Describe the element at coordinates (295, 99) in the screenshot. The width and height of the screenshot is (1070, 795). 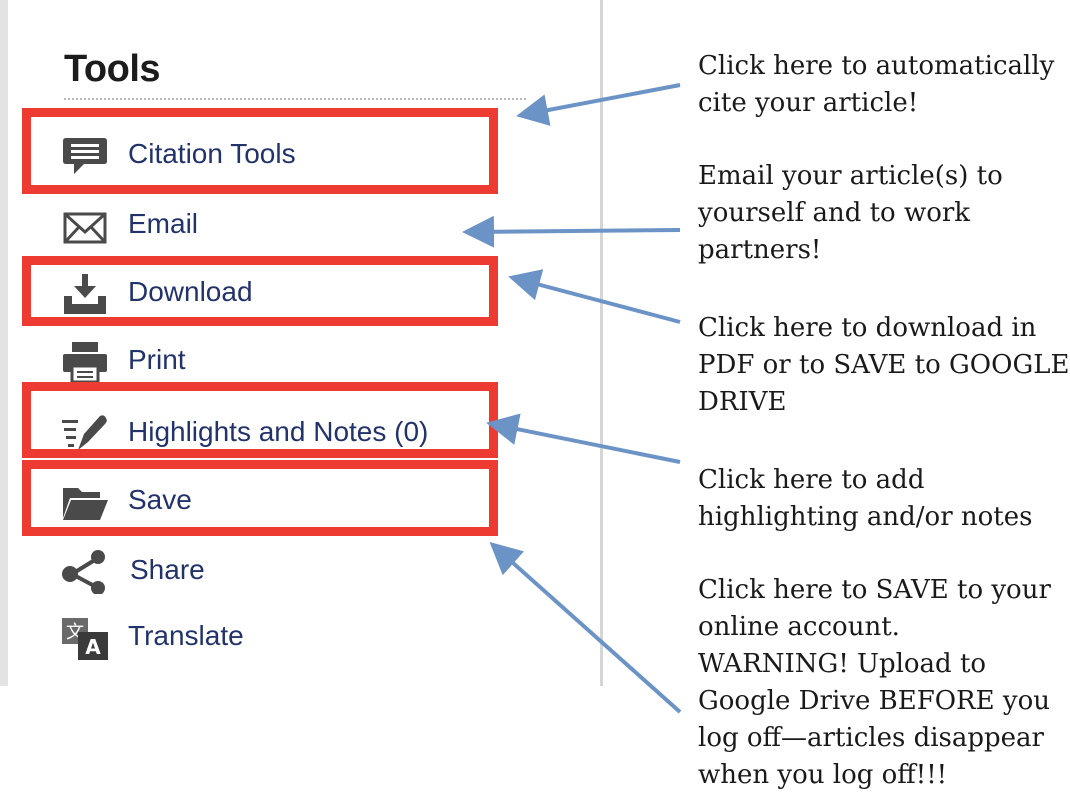
I see `title-divider` at that location.